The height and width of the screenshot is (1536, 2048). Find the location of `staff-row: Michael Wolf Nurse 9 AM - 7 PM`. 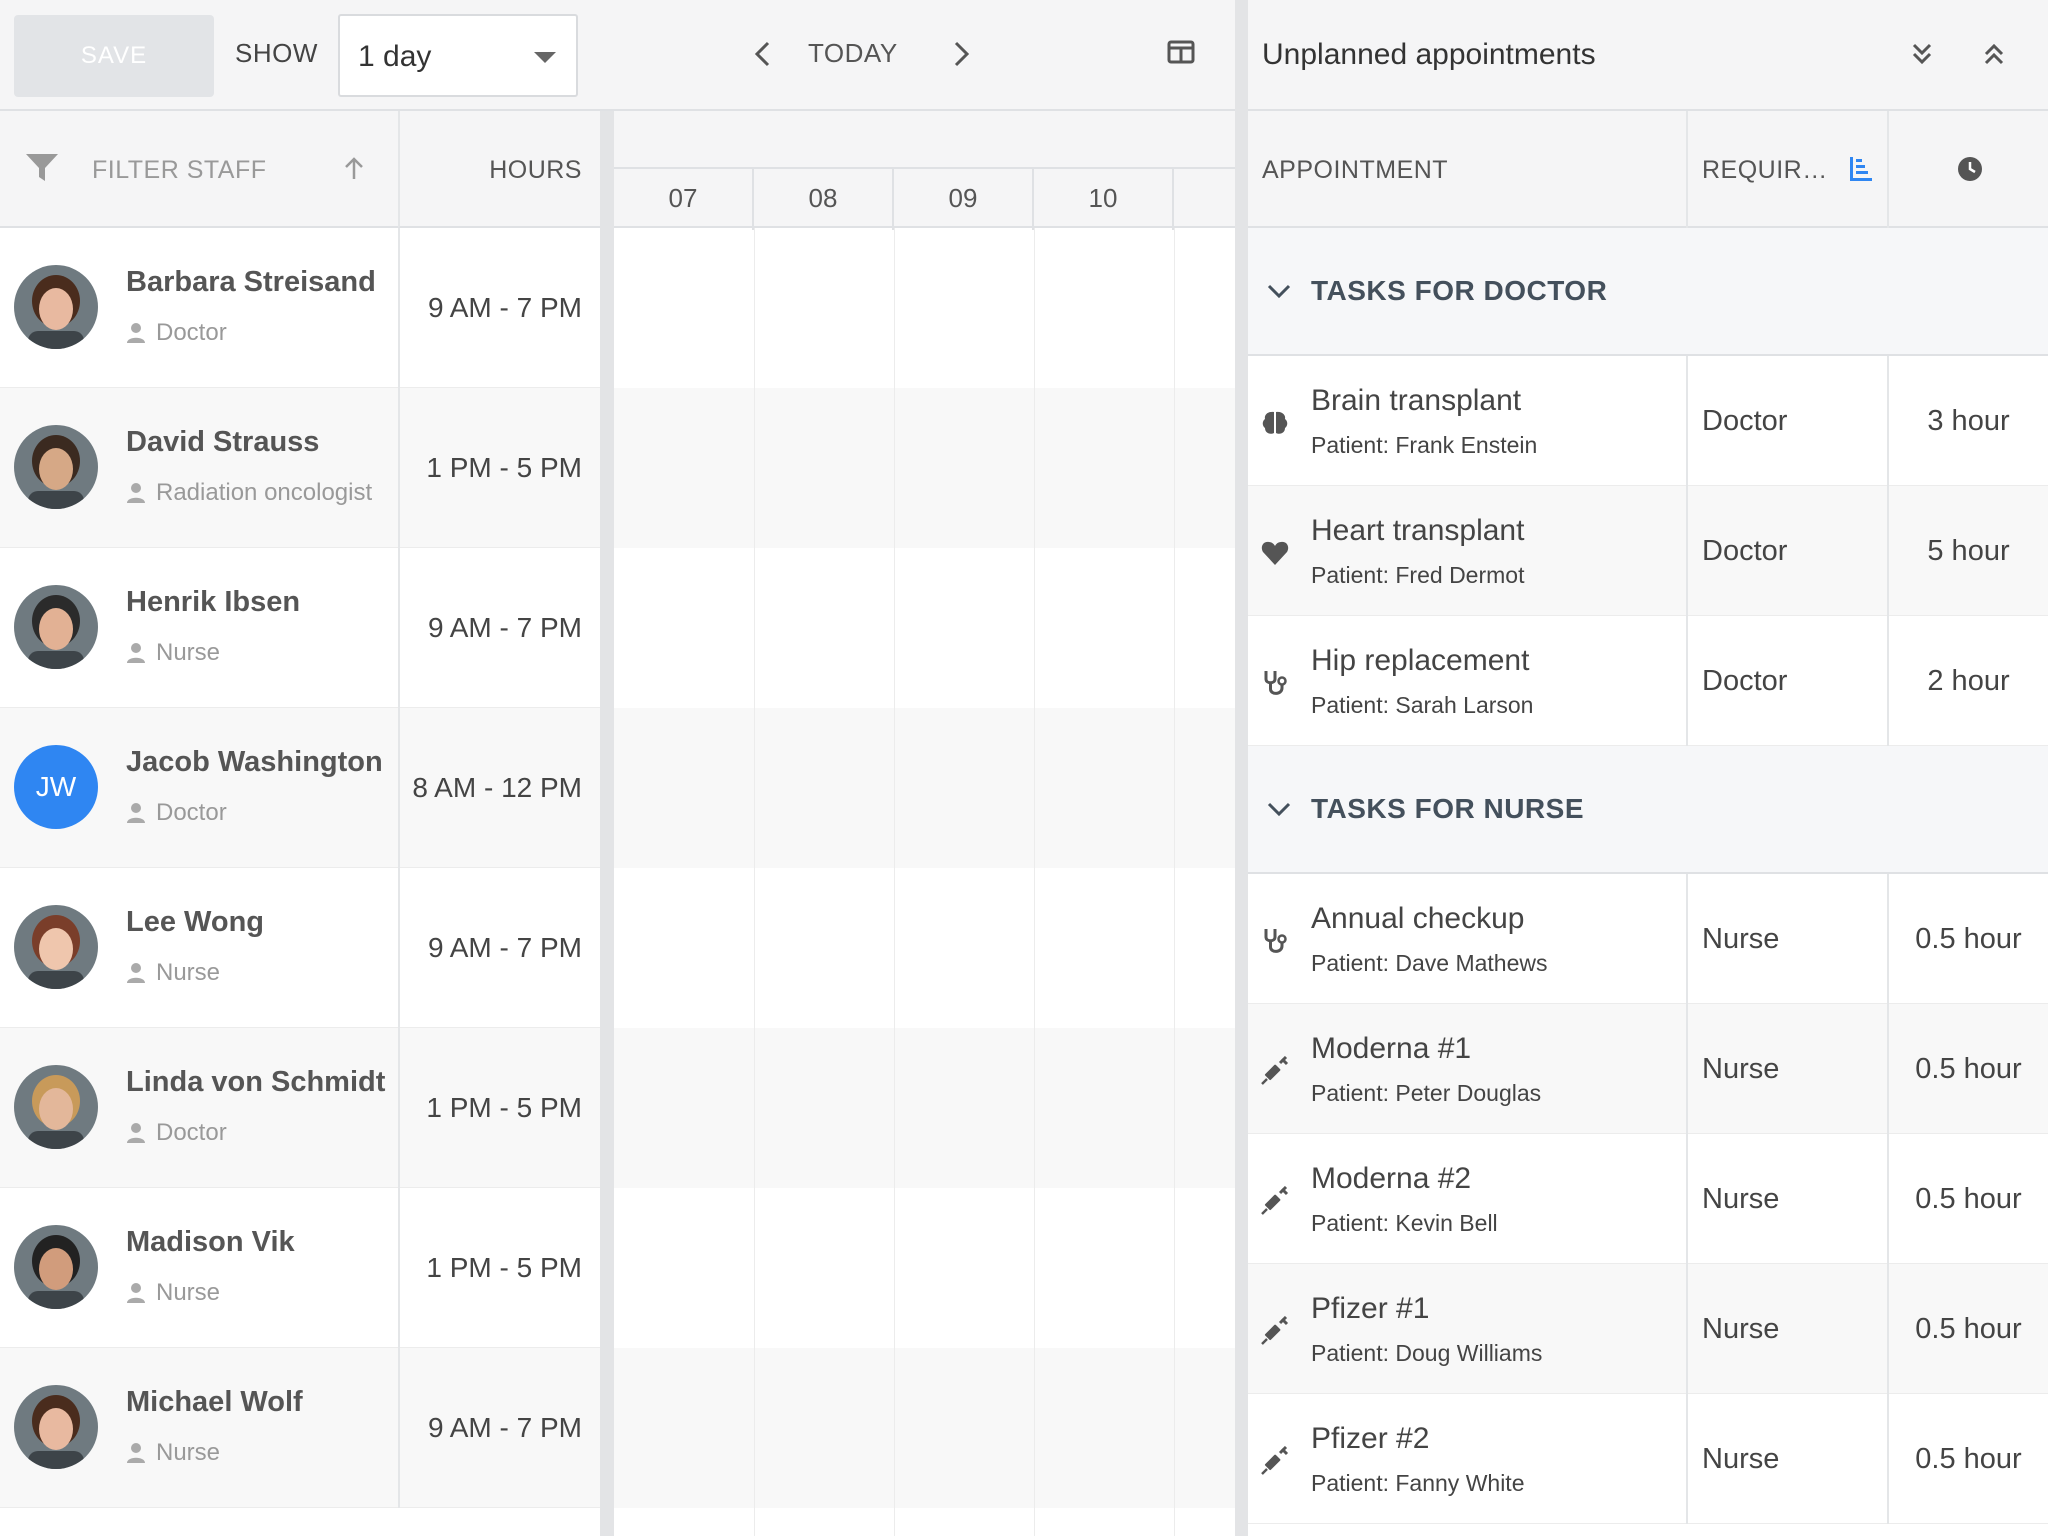

staff-row: Michael Wolf Nurse 9 AM - 7 PM is located at coordinates (300, 1428).